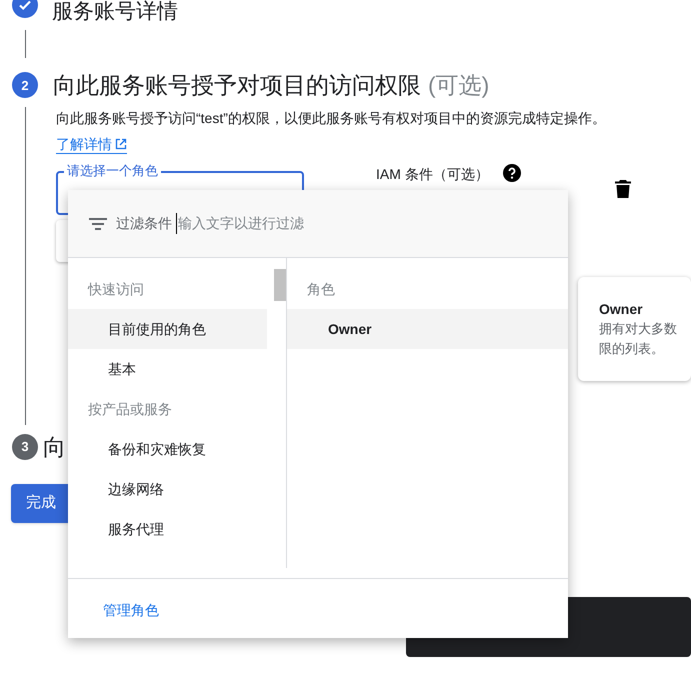 The height and width of the screenshot is (678, 691). Describe the element at coordinates (622, 189) in the screenshot. I see `delete-icon` at that location.